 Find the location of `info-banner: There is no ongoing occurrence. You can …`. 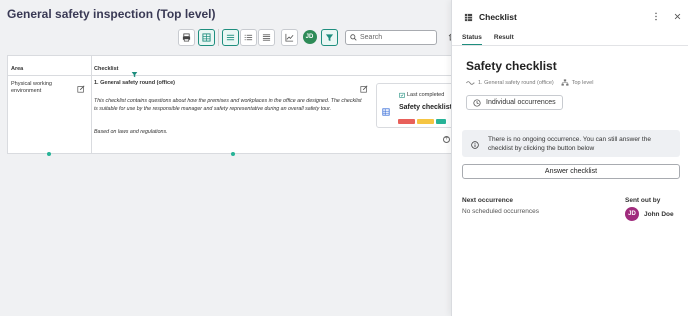

info-banner: There is no ongoing occurrence. You can … is located at coordinates (571, 143).